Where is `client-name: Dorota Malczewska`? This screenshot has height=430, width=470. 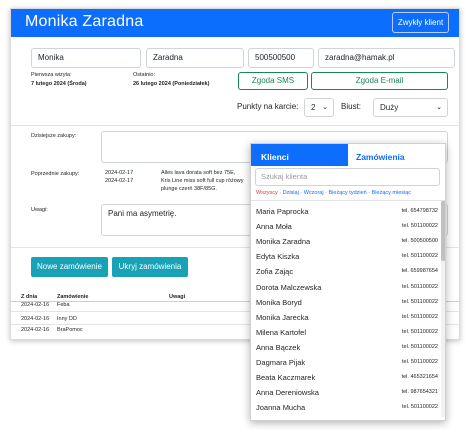 client-name: Dorota Malczewska is located at coordinates (289, 287).